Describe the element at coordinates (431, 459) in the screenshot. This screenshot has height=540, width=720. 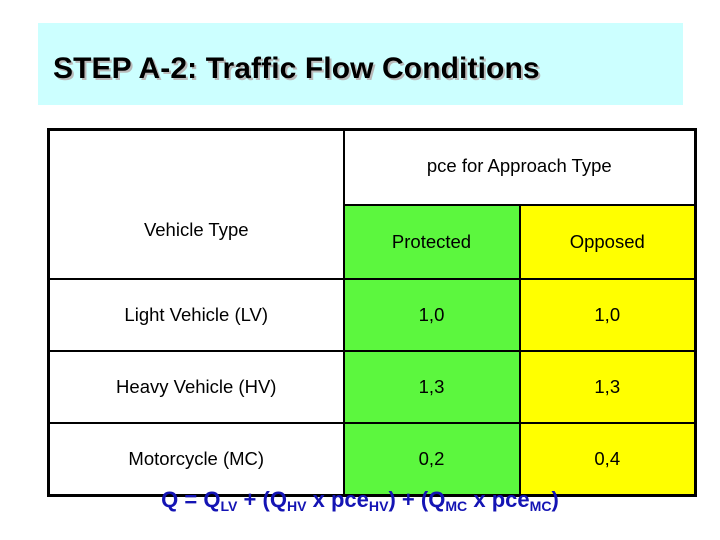
I see `cell-protected-value: 0,2` at that location.